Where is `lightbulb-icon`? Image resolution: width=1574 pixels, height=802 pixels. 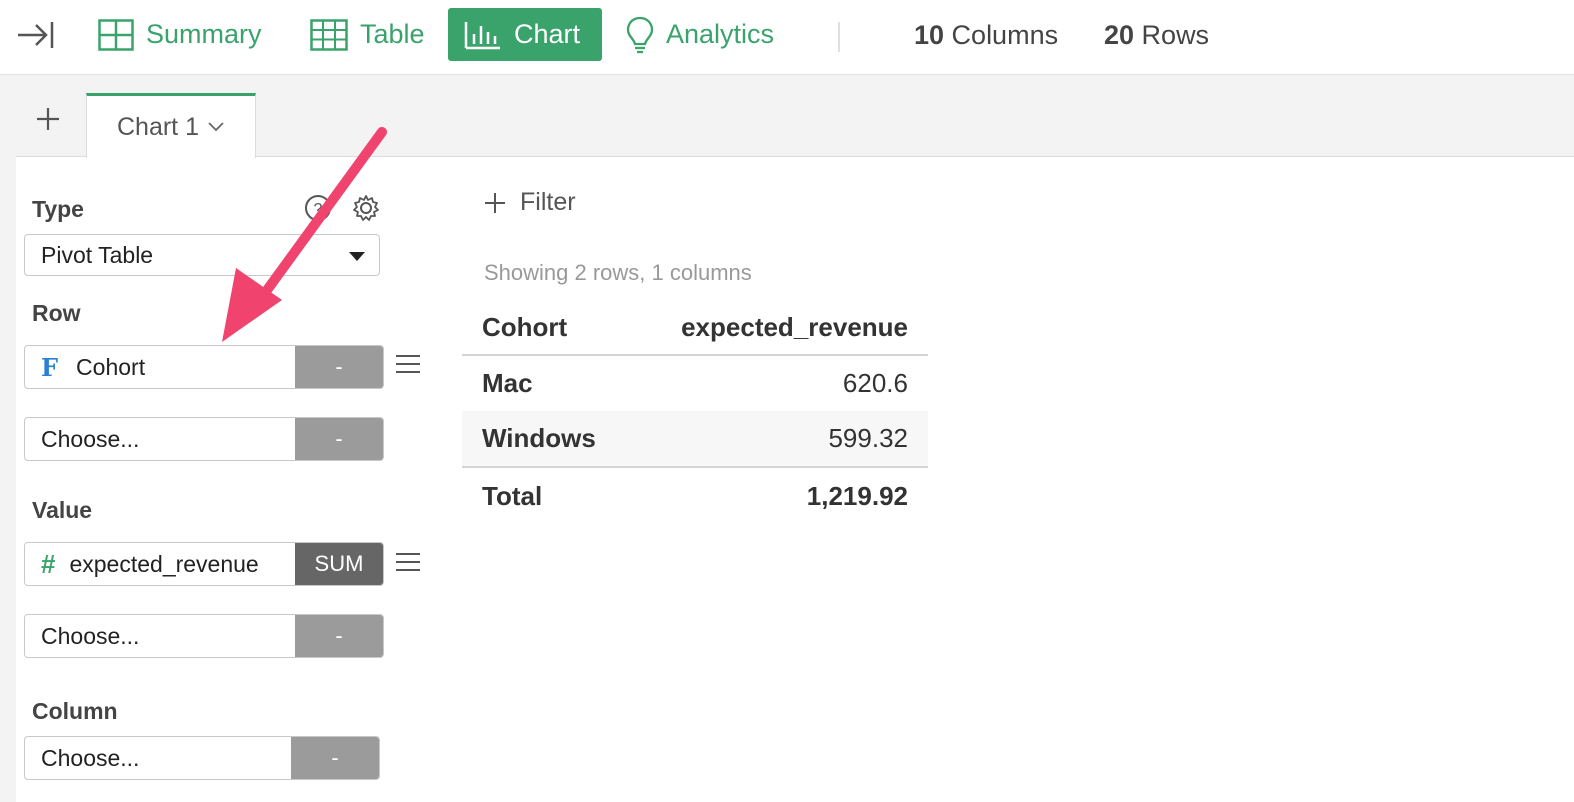
lightbulb-icon is located at coordinates (640, 34).